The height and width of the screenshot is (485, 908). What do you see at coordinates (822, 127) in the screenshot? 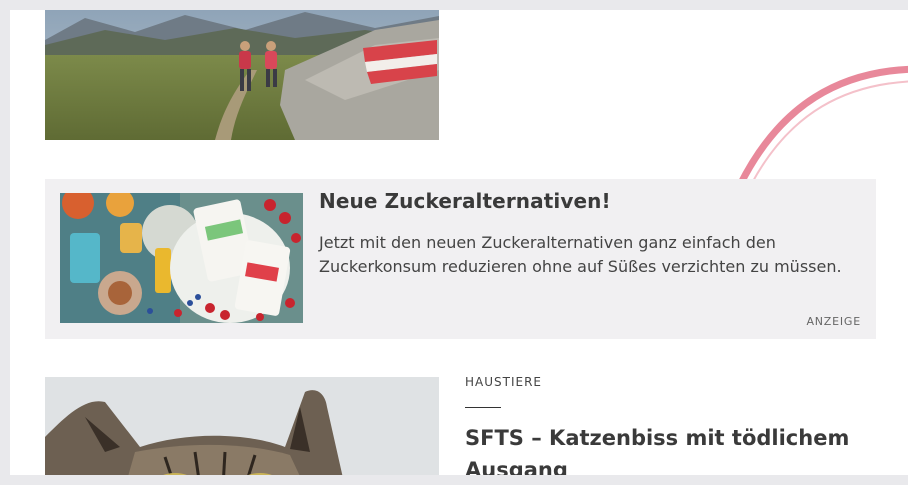
I see `curved-arrow-icon` at bounding box center [822, 127].